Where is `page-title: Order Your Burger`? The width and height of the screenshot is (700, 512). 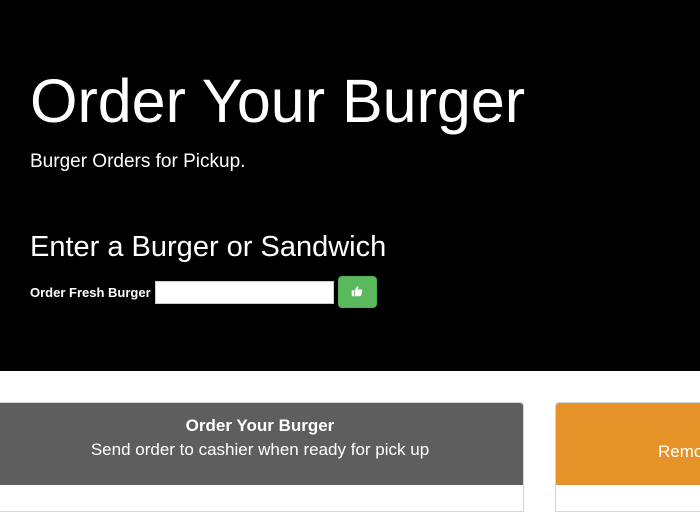
page-title: Order Your Burger is located at coordinates (278, 101).